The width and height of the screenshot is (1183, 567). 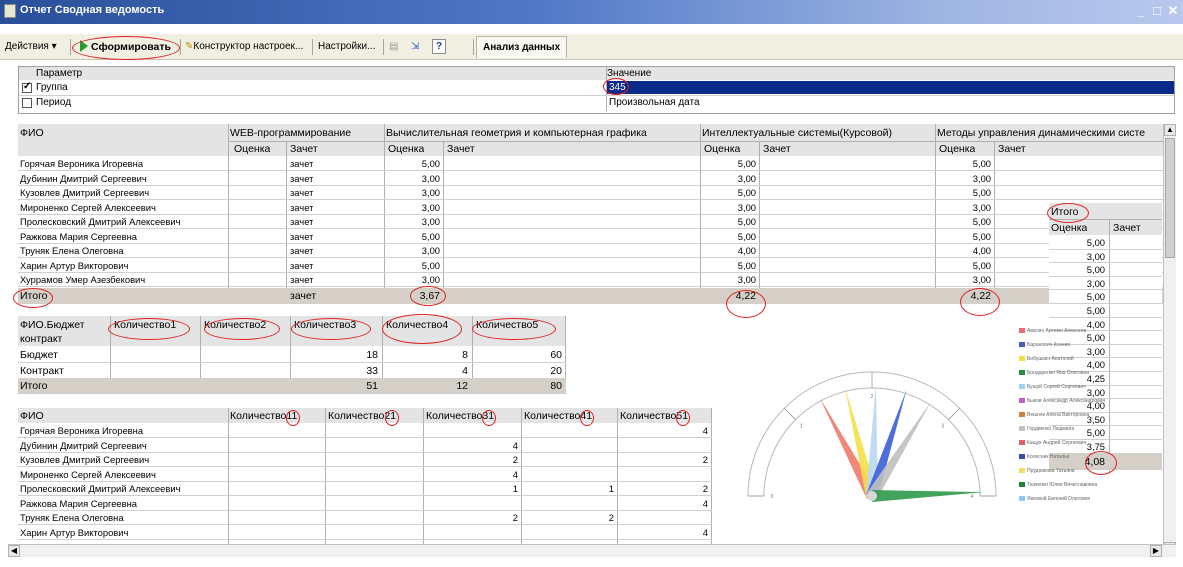 What do you see at coordinates (462, 386) in the screenshot?
I see `budget-value: 12` at bounding box center [462, 386].